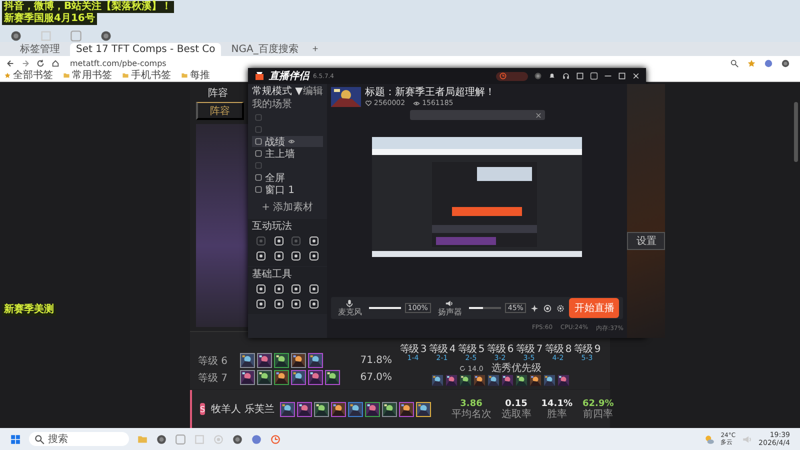 The height and width of the screenshot is (450, 800). Describe the element at coordinates (471, 350) in the screenshot. I see `level-label: 等级 5` at that location.